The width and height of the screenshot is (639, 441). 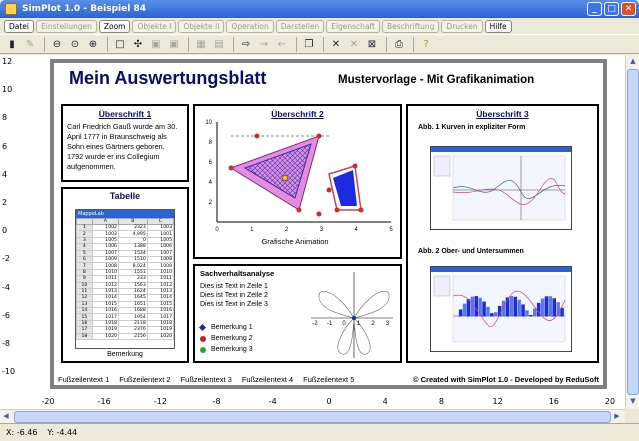 I want to click on y-tick-label: 6, so click(x=5, y=146).